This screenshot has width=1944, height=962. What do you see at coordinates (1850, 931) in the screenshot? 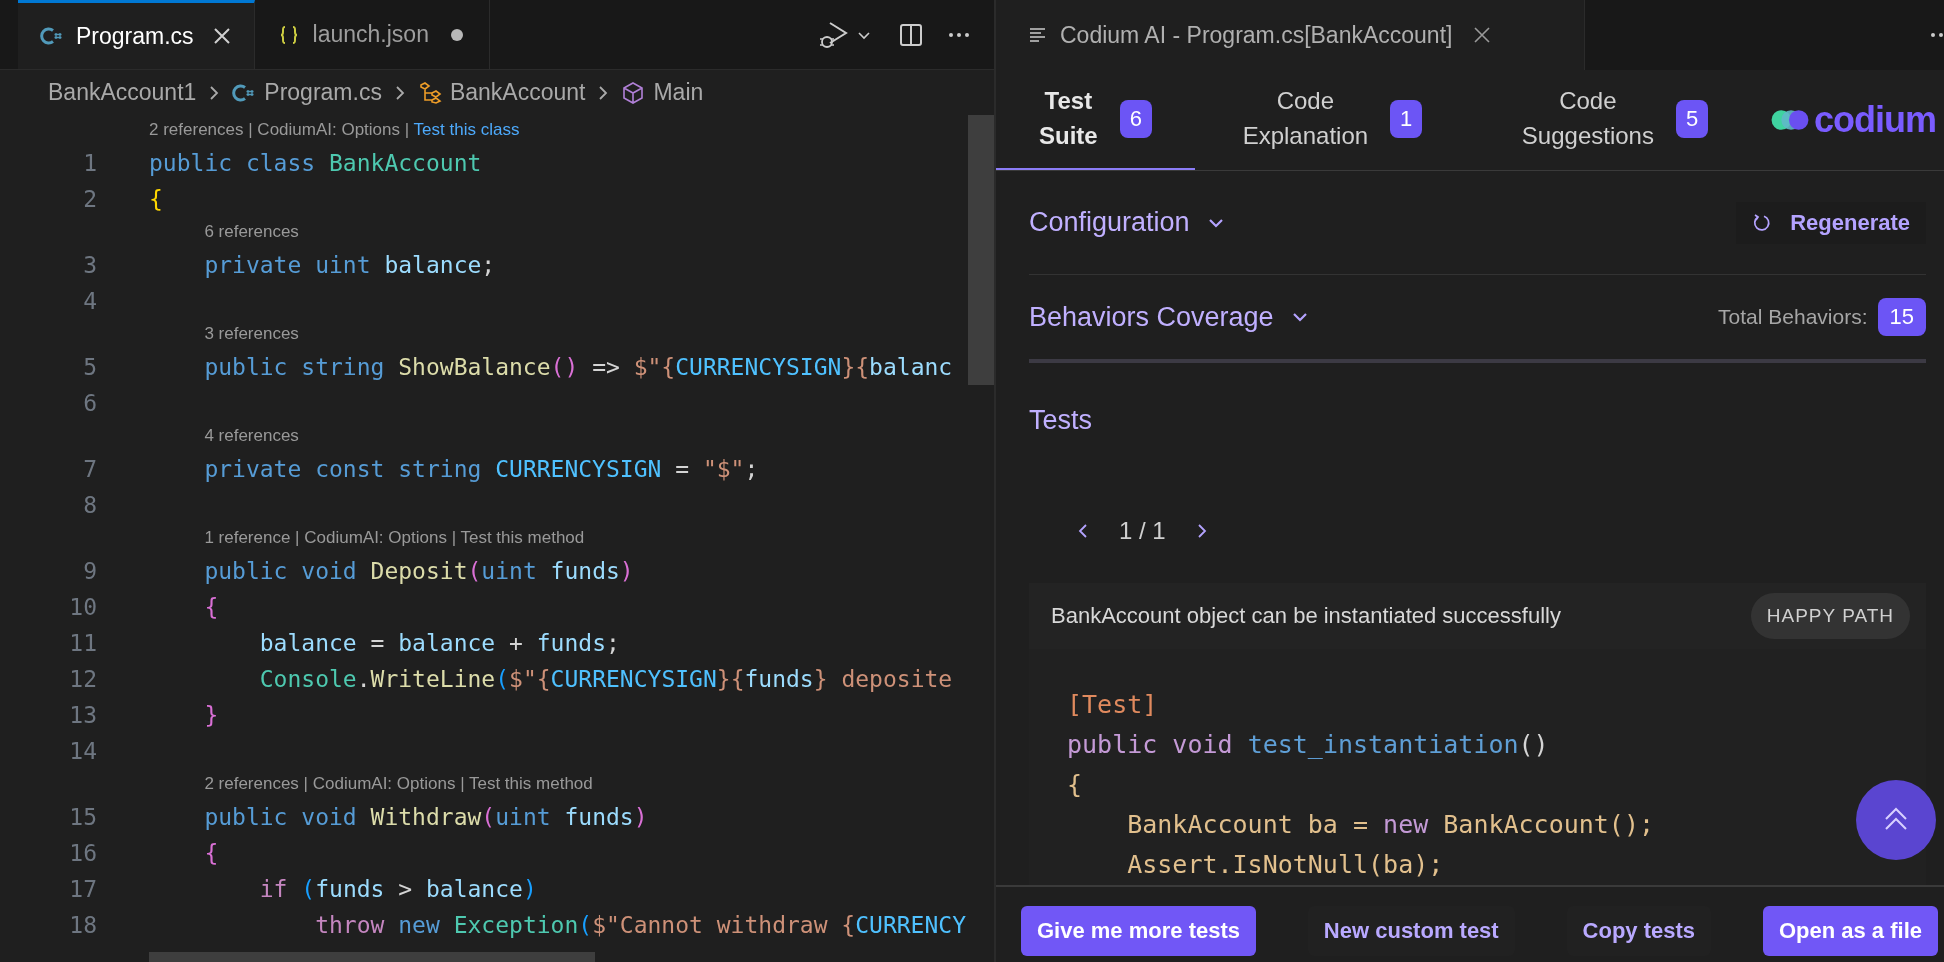
I see `action-button: Open as a file` at bounding box center [1850, 931].